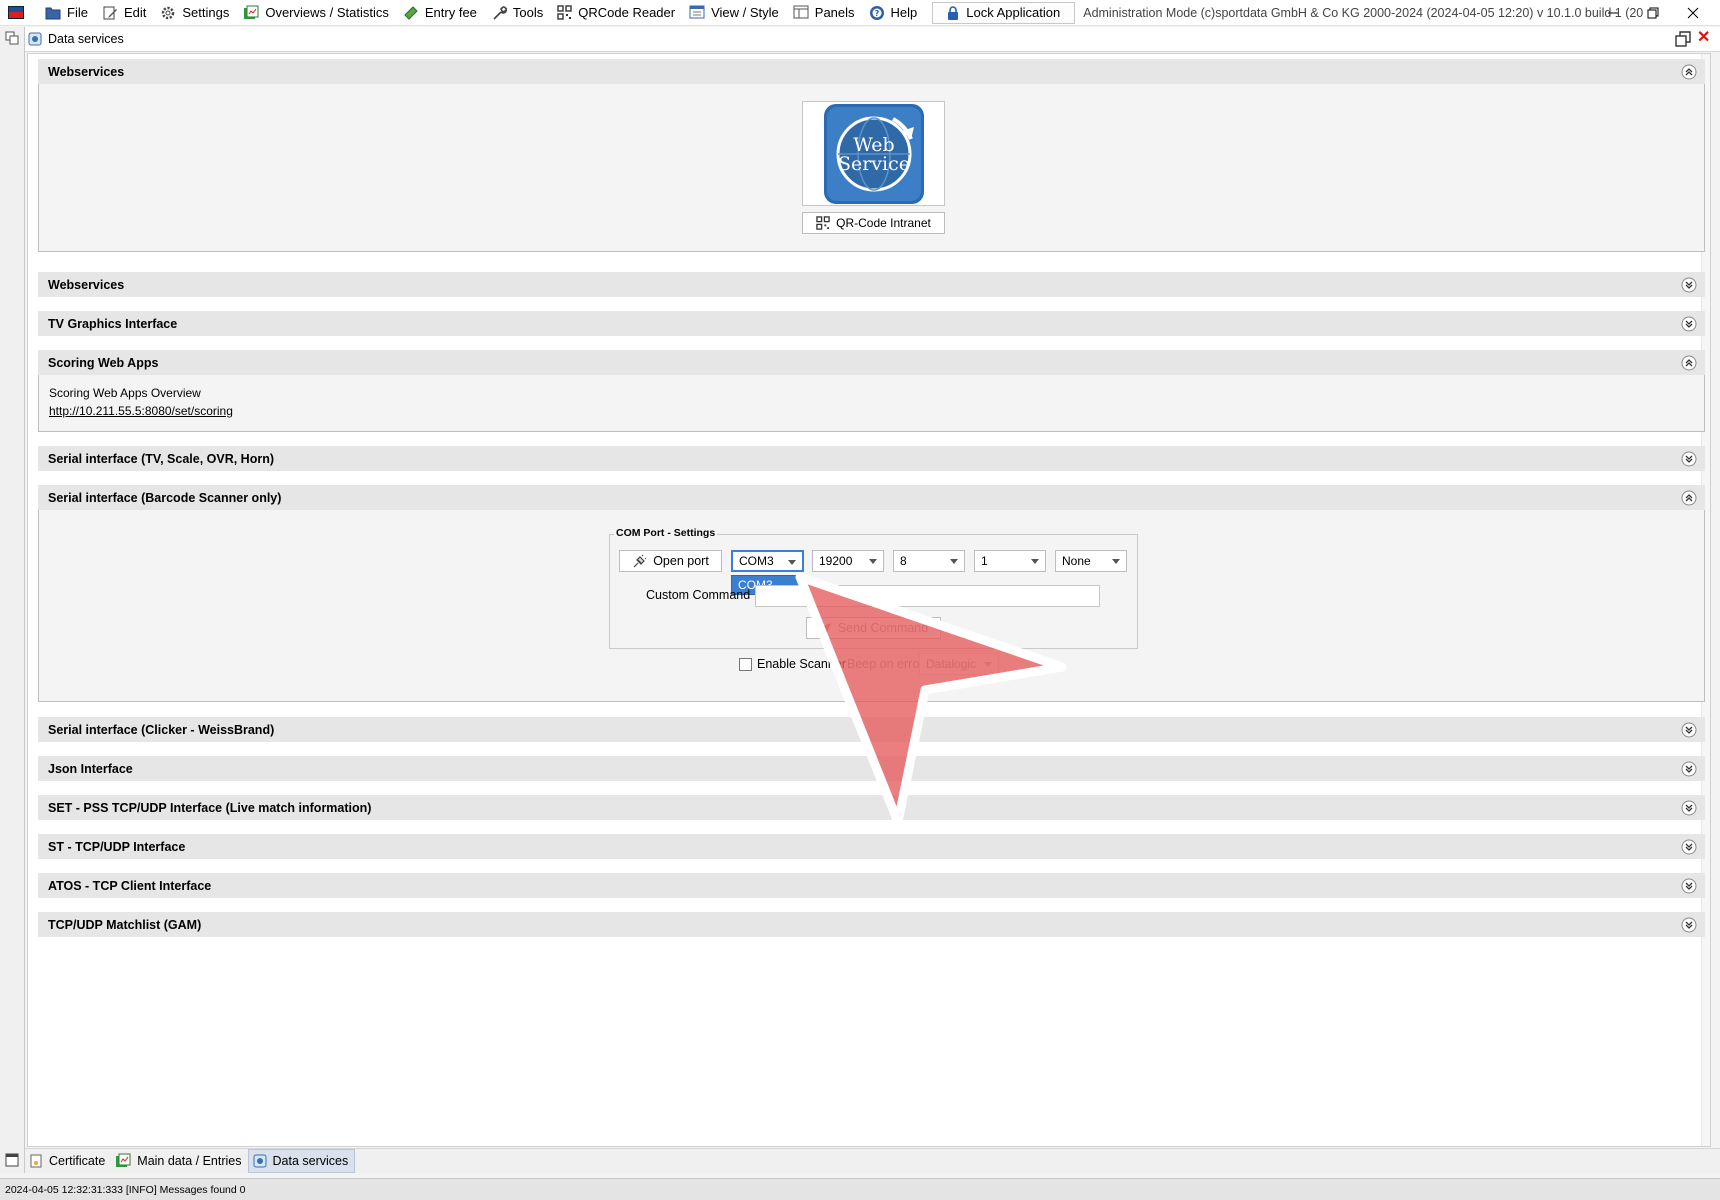  Describe the element at coordinates (66, 13) in the screenshot. I see `menu-file: File` at that location.